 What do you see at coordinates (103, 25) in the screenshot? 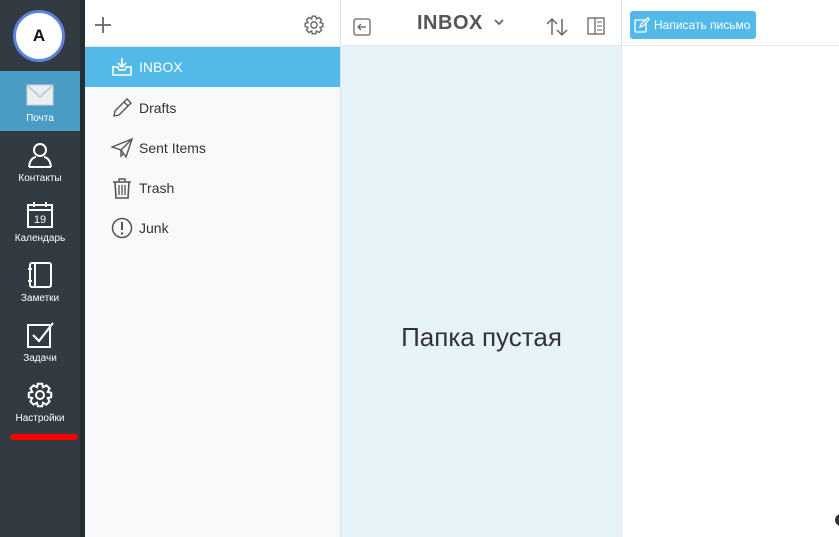
I see `add-folder-icon` at bounding box center [103, 25].